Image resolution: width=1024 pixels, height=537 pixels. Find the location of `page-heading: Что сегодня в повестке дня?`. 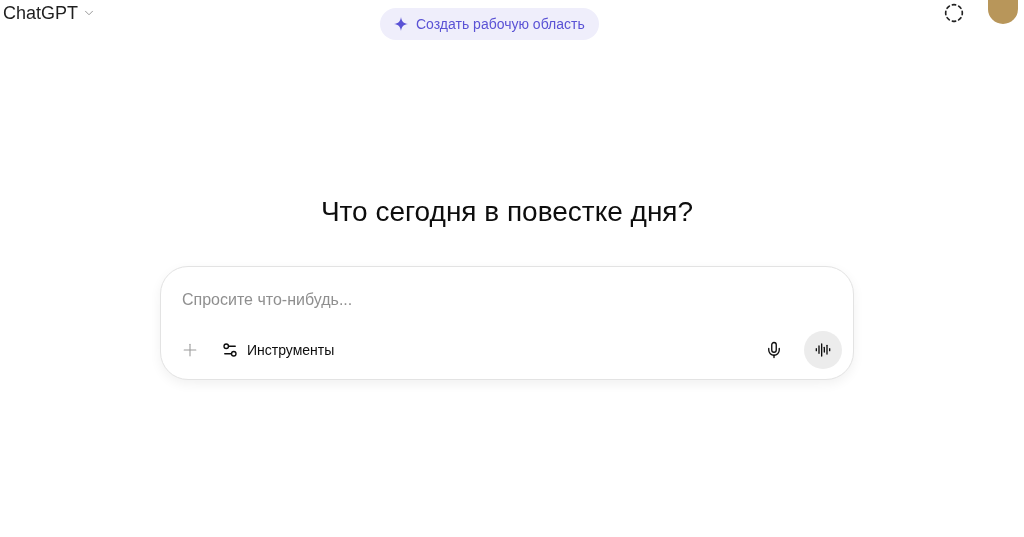

page-heading: Что сегодня в повестке дня? is located at coordinates (507, 212).